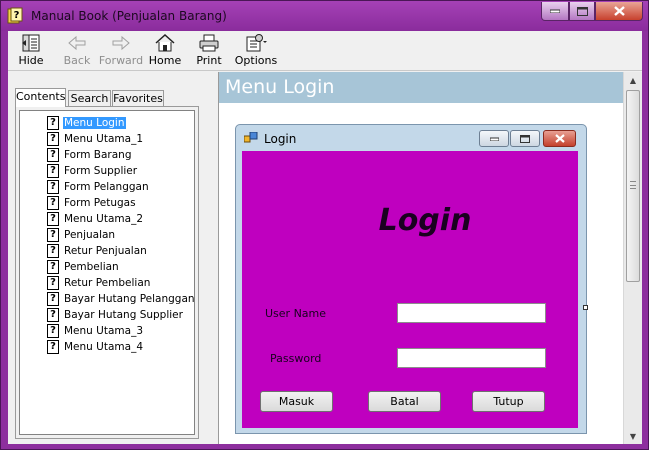 The image size is (649, 450). I want to click on tree-item: ? Retur Pembelian, so click(99, 282).